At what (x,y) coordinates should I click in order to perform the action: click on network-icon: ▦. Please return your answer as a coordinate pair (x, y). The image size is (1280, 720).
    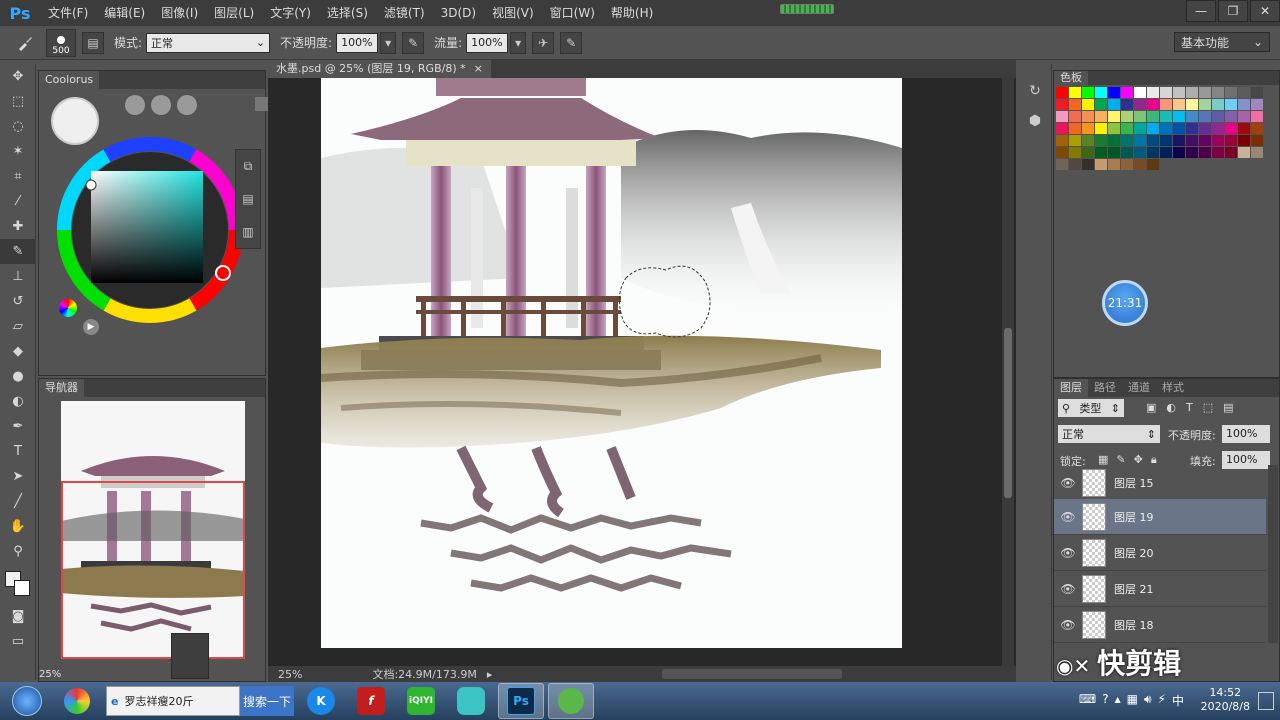
    Looking at the image, I should click on (1132, 700).